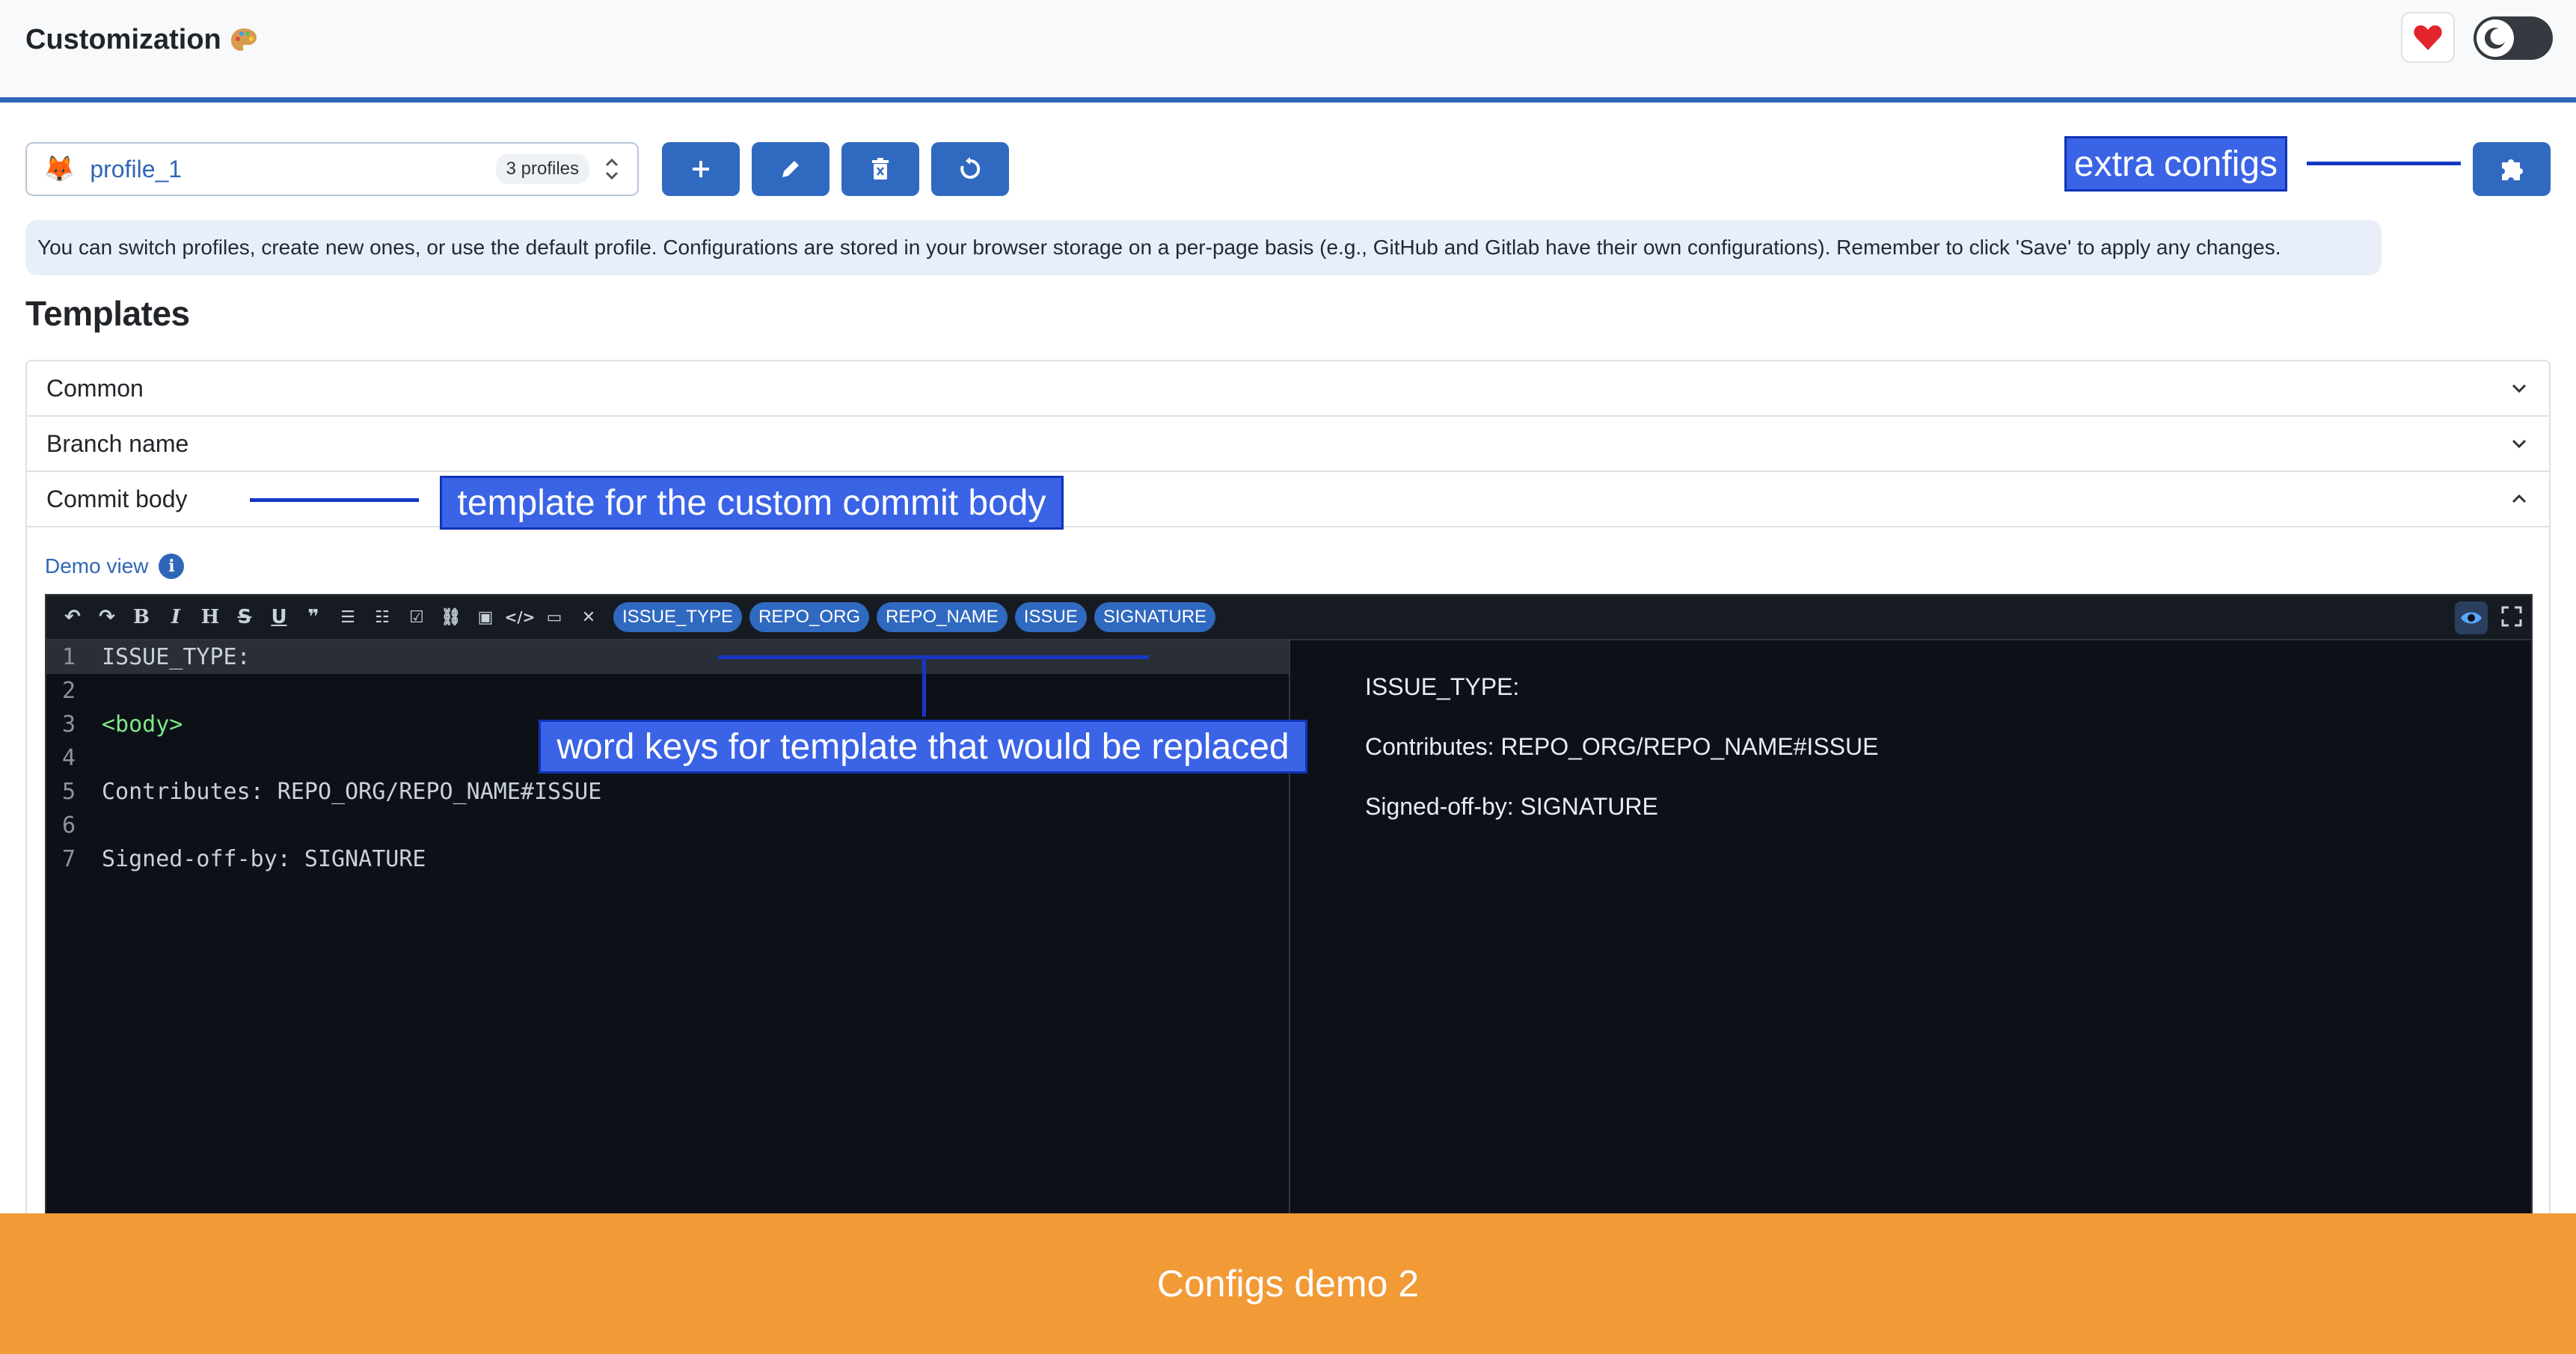 The height and width of the screenshot is (1354, 2576). Describe the element at coordinates (59, 169) in the screenshot. I see `fox-icon: 🦊` at that location.